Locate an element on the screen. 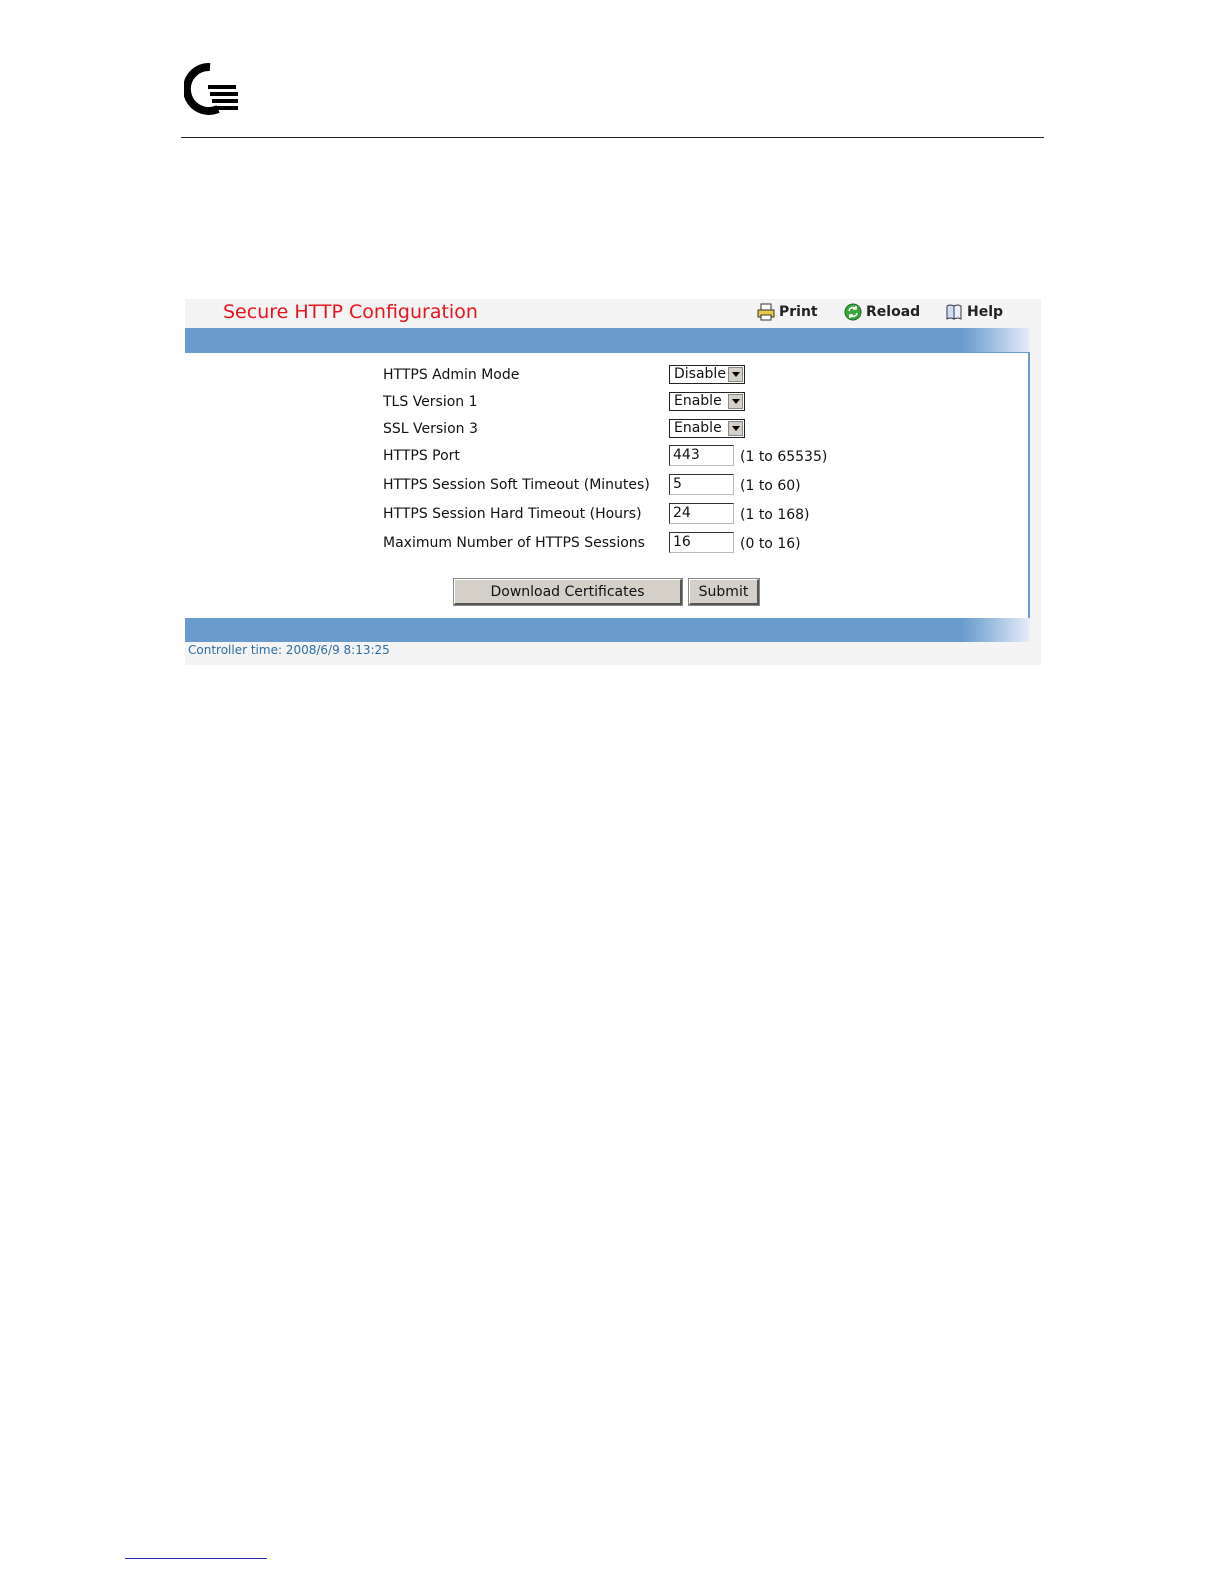  https-admin-mode-value: Disable is located at coordinates (700, 374).